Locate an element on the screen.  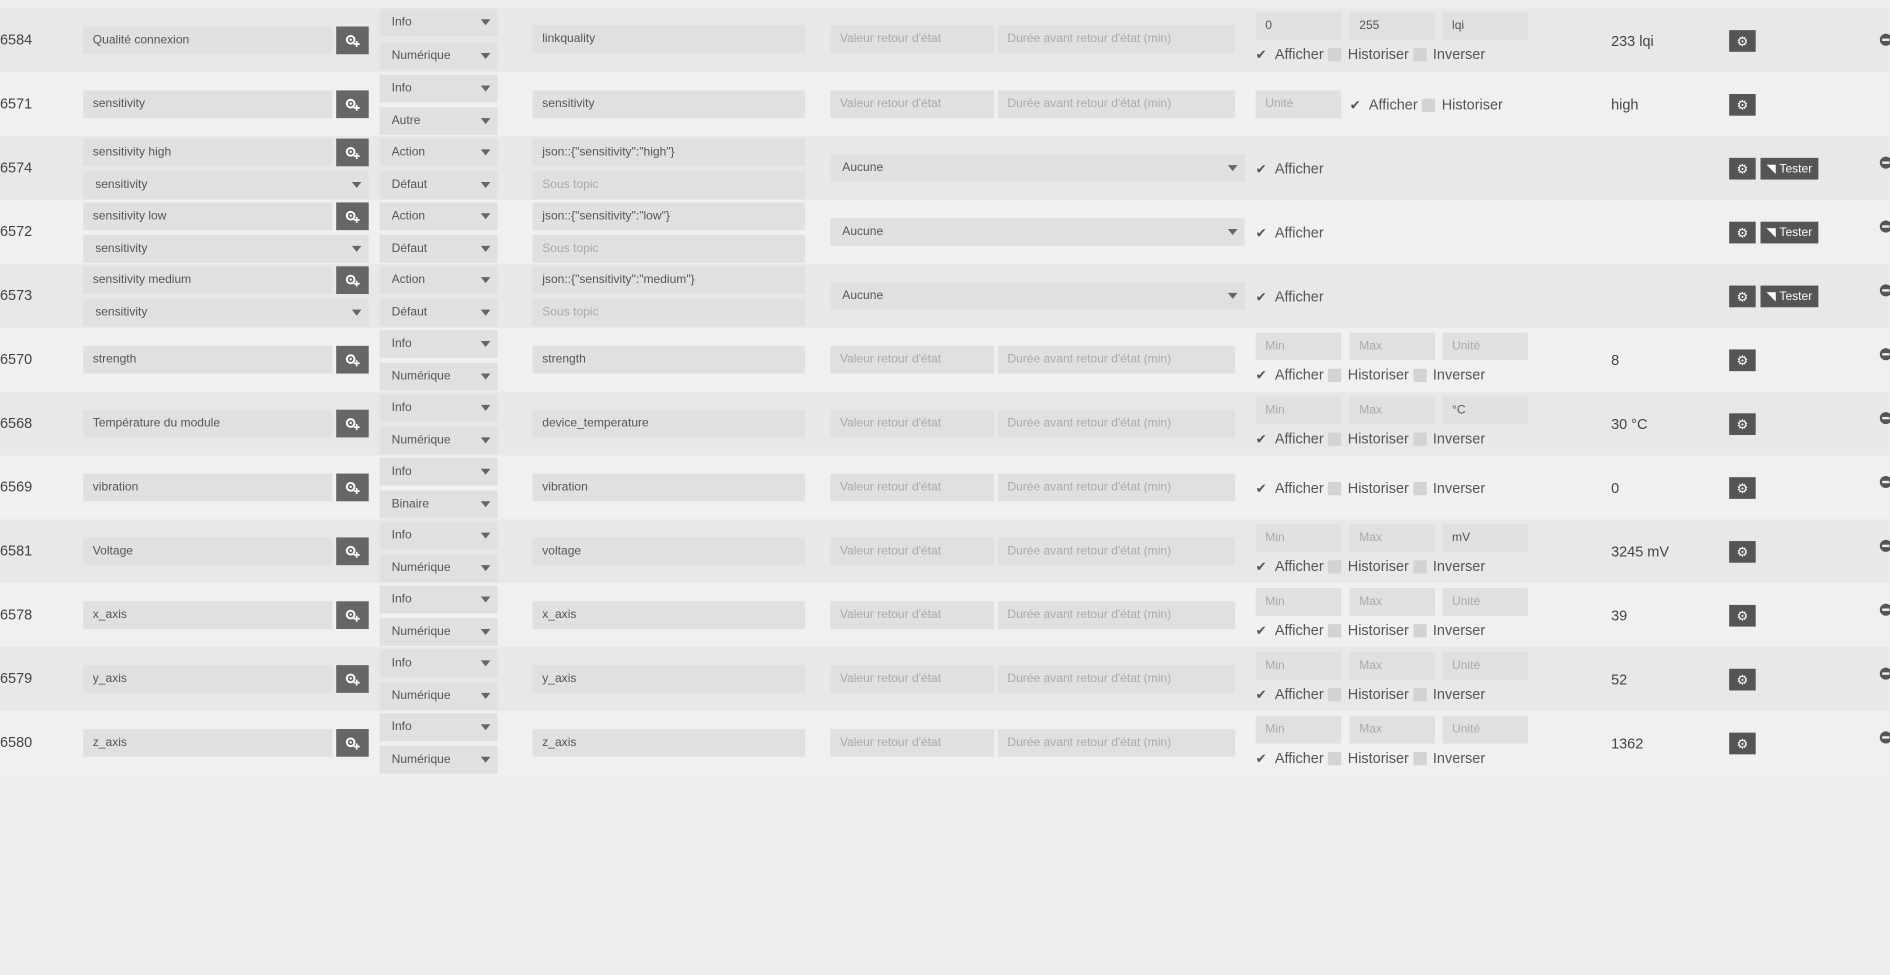
command-name-input: z_axis is located at coordinates (208, 743).